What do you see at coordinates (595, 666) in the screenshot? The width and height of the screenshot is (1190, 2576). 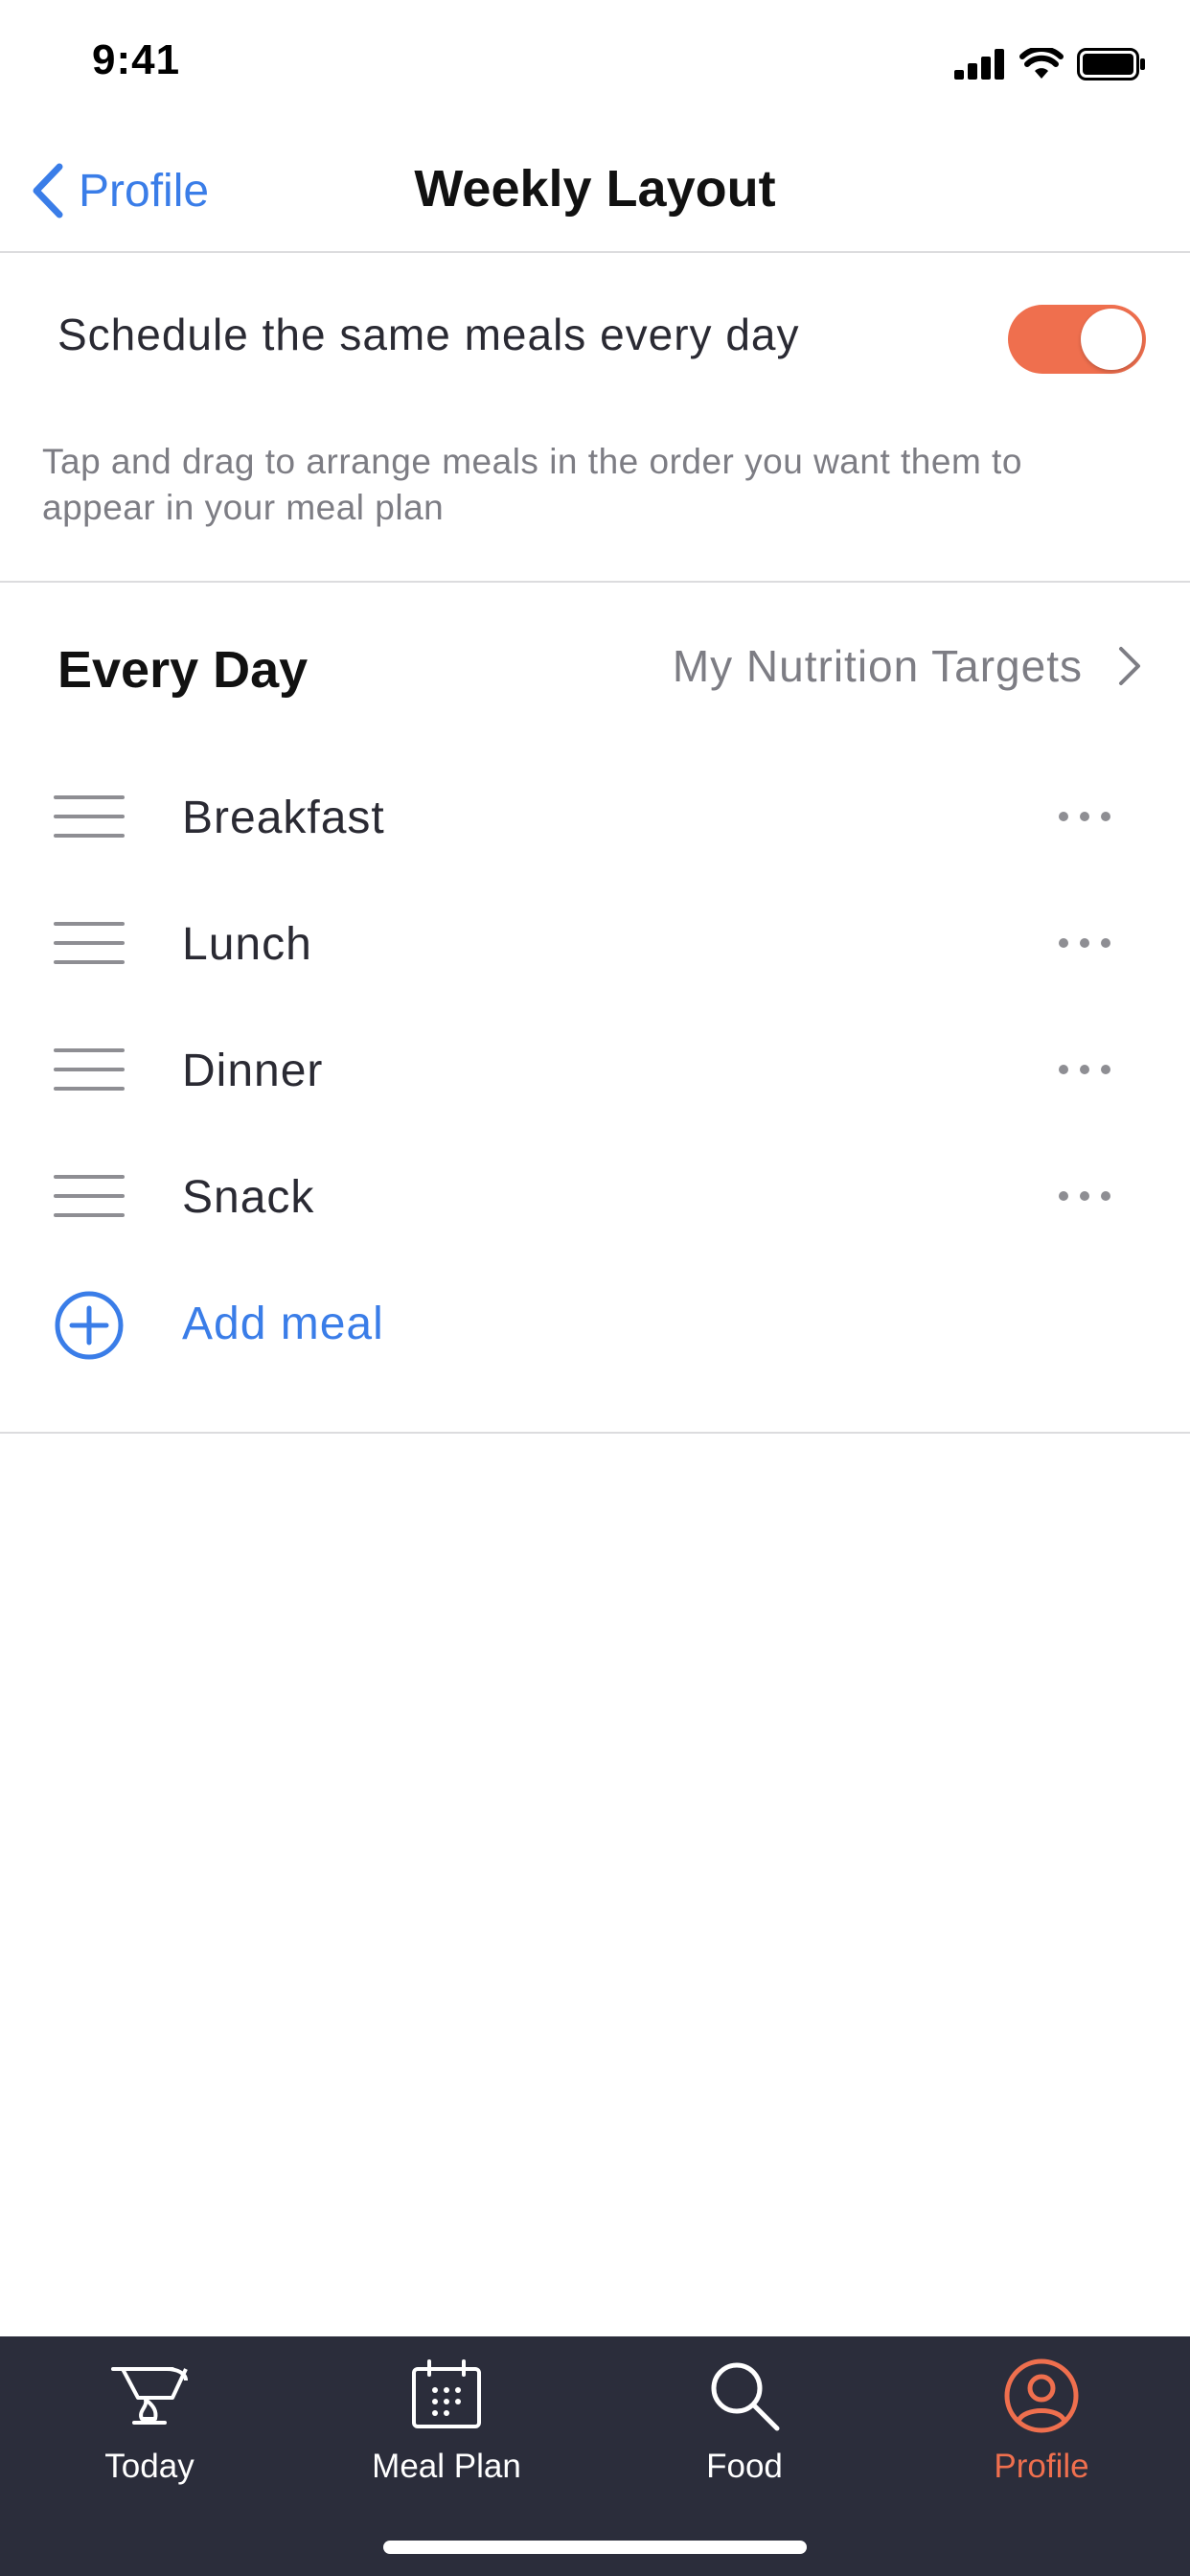 I see `section-header: Every Day My Nutrition Targets` at bounding box center [595, 666].